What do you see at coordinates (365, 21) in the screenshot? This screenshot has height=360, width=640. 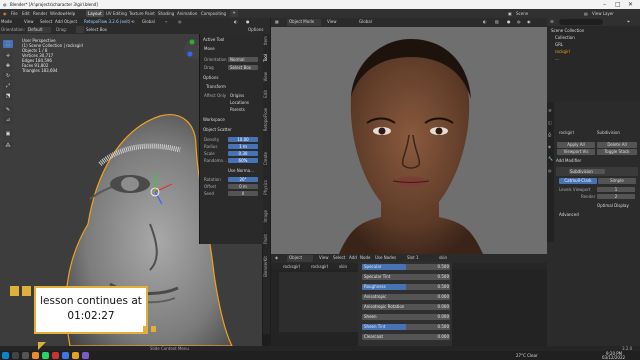 I see `transform-global-selector: Global` at bounding box center [365, 21].